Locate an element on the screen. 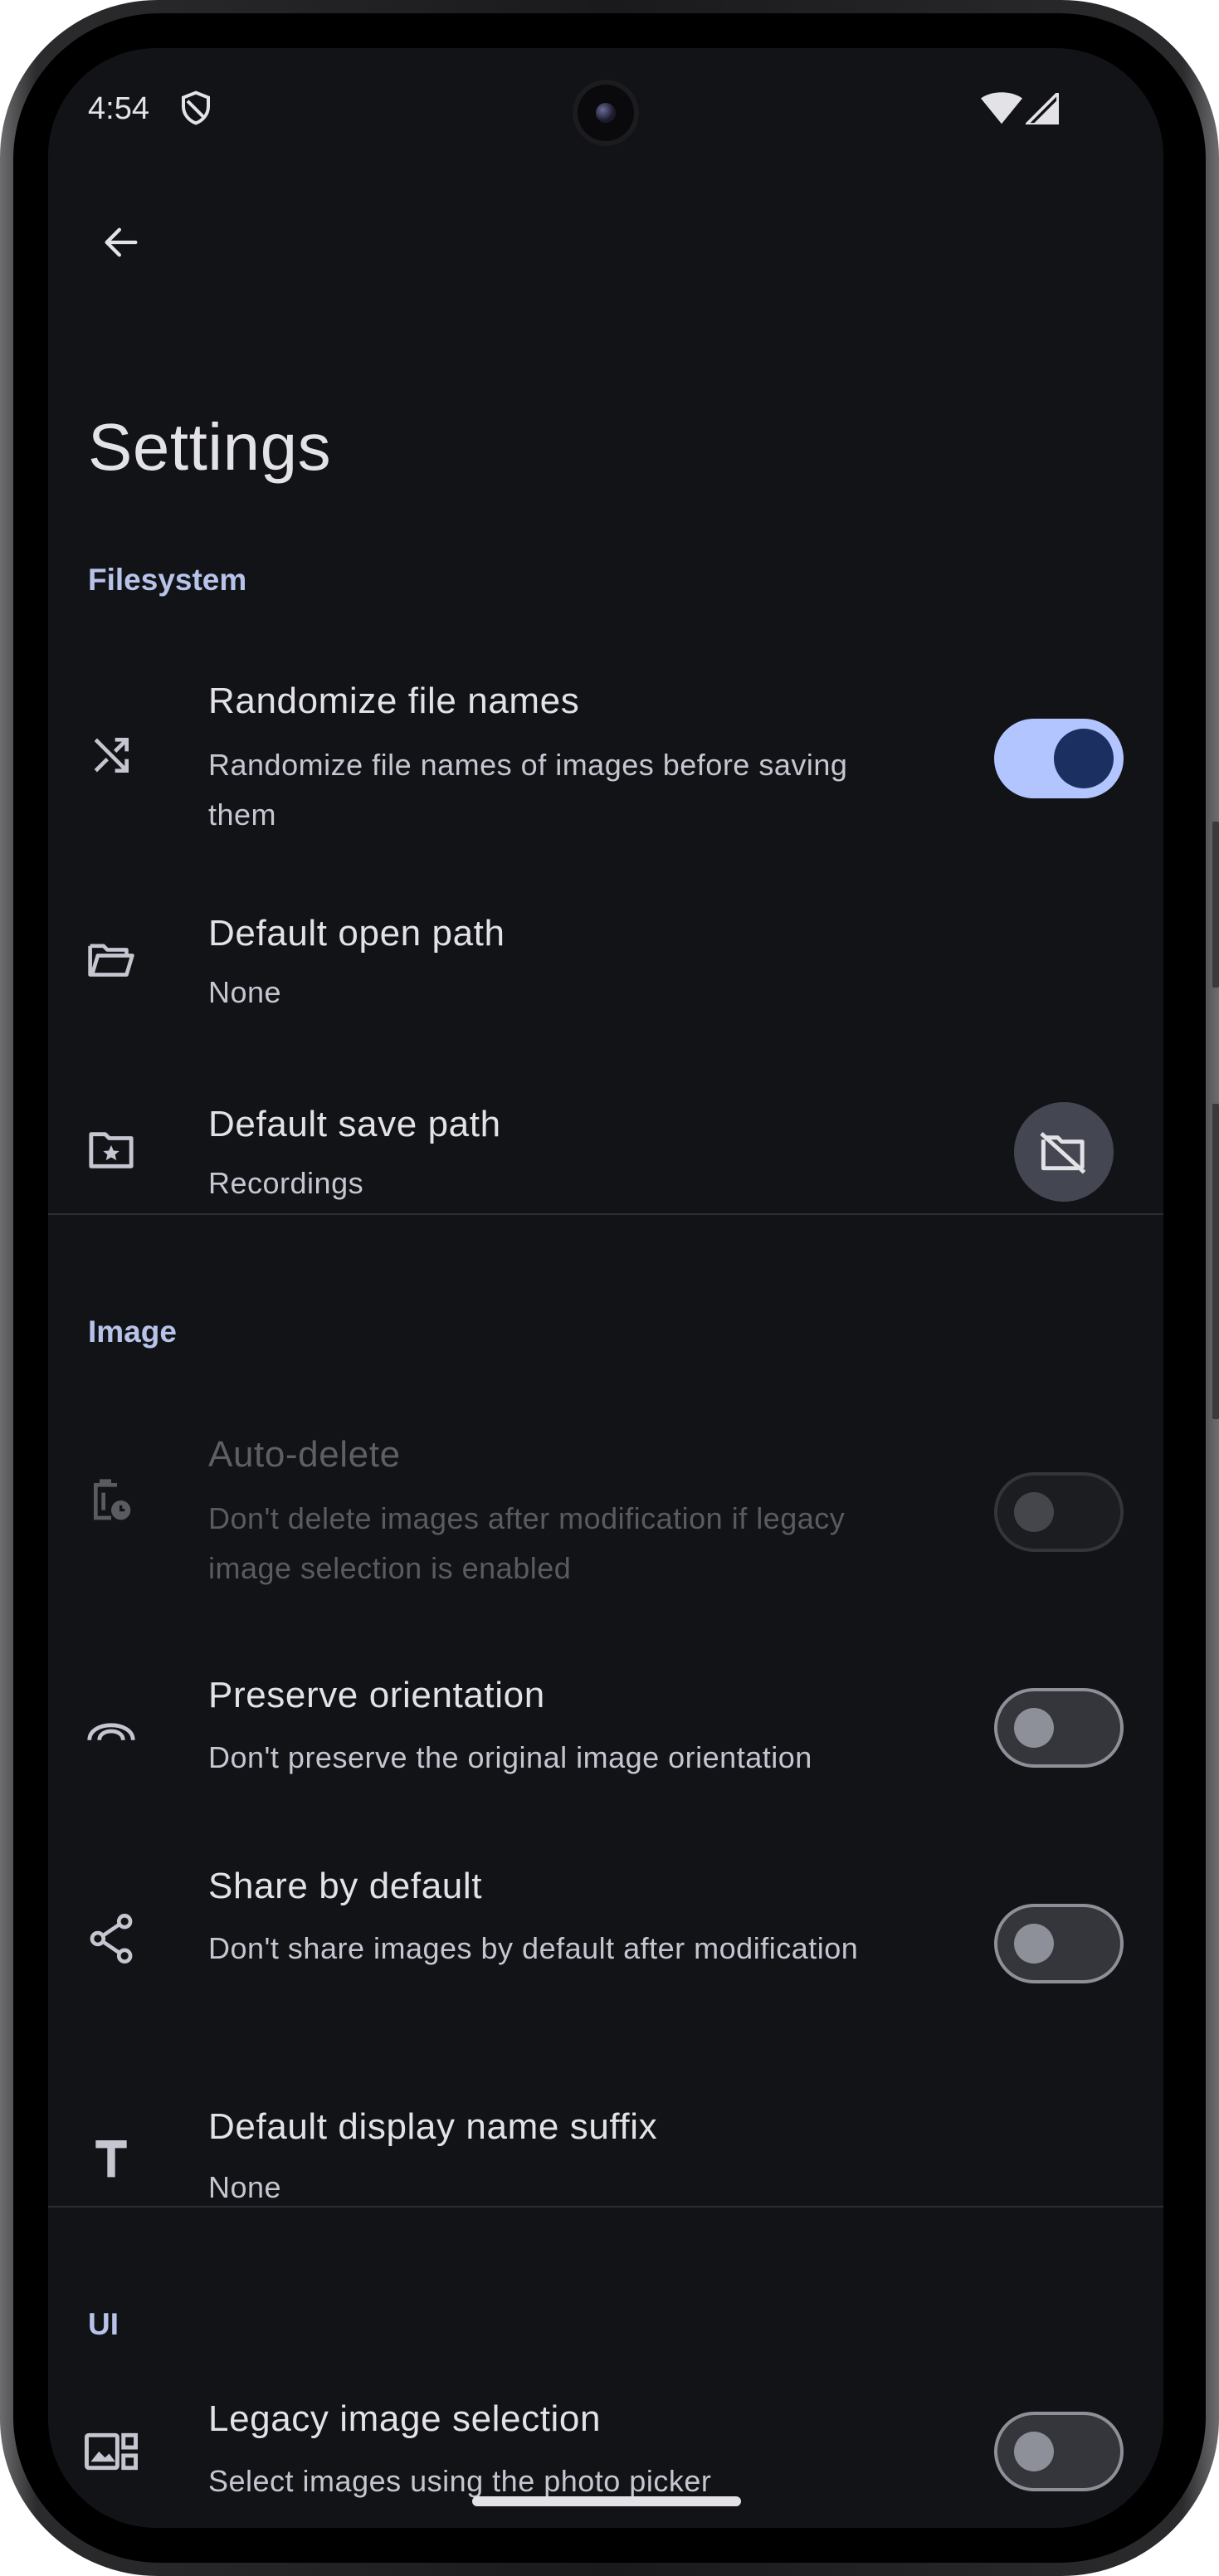 The width and height of the screenshot is (1219, 2576). shuffle-icon is located at coordinates (112, 756).